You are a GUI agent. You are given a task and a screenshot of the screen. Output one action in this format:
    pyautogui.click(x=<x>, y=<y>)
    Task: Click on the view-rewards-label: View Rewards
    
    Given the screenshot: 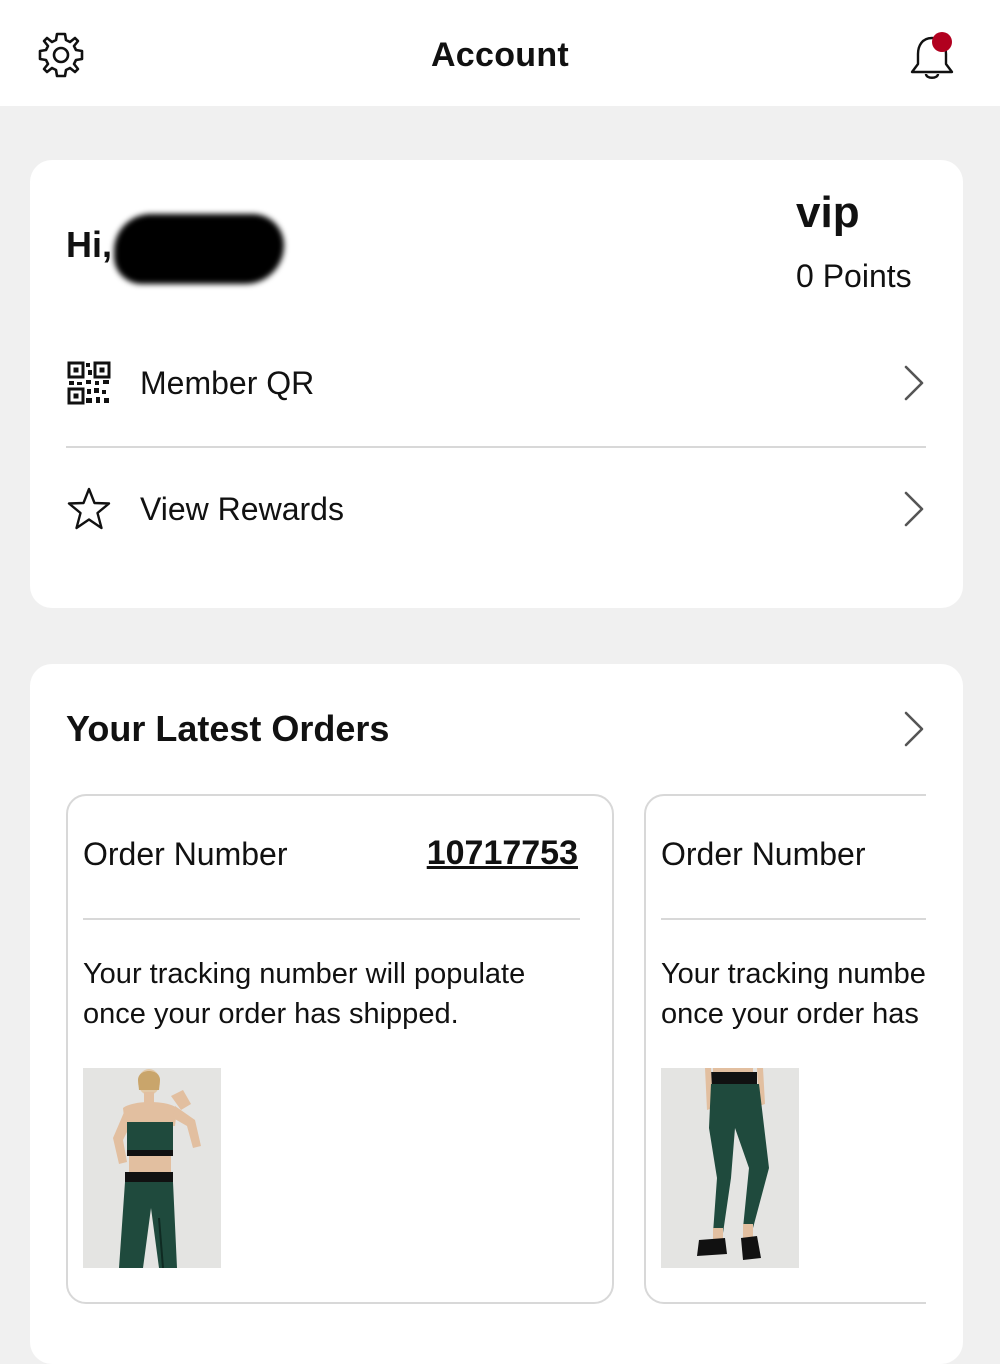 What is the action you would take?
    pyautogui.click(x=242, y=508)
    